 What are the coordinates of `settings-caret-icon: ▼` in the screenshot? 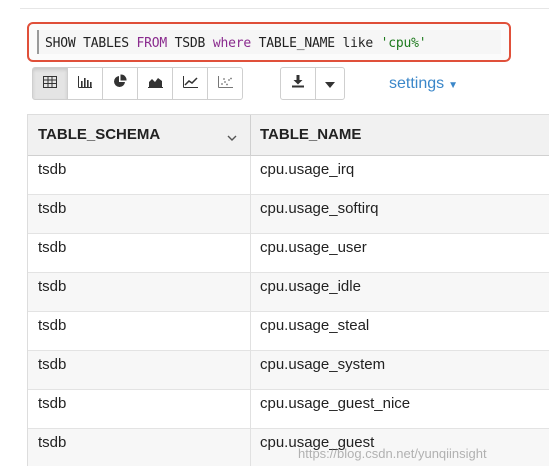 It's located at (453, 85).